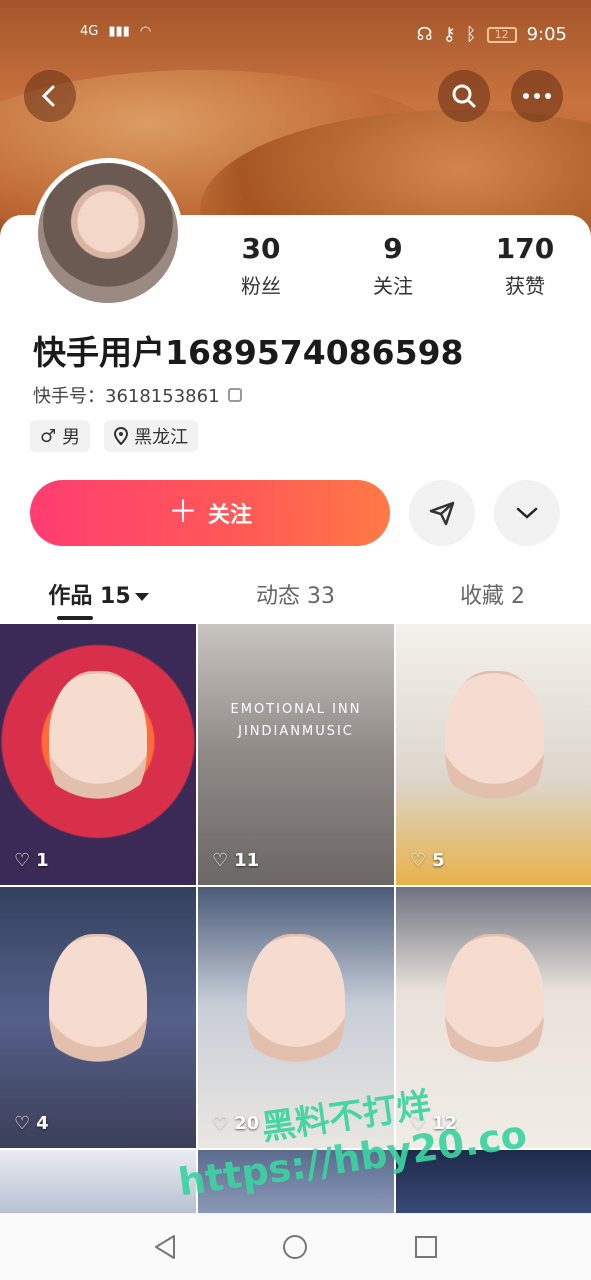  Describe the element at coordinates (393, 248) in the screenshot. I see `stat-value: 9` at that location.